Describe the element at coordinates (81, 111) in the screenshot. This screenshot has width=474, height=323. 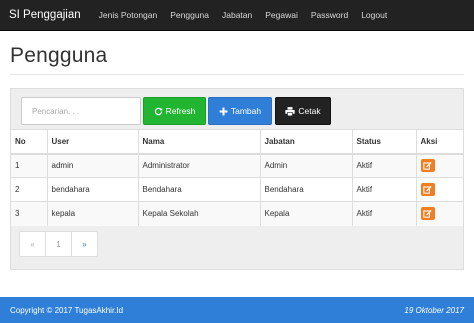
I see `search-input` at that location.